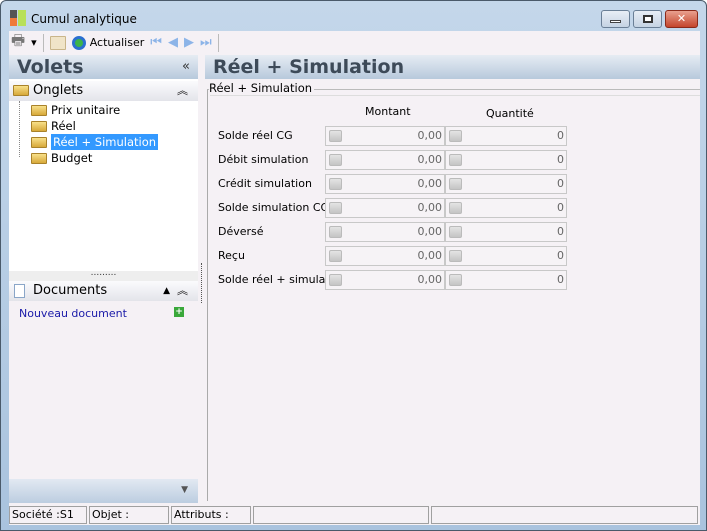  I want to click on tree-item-budget: Budget, so click(61, 158).